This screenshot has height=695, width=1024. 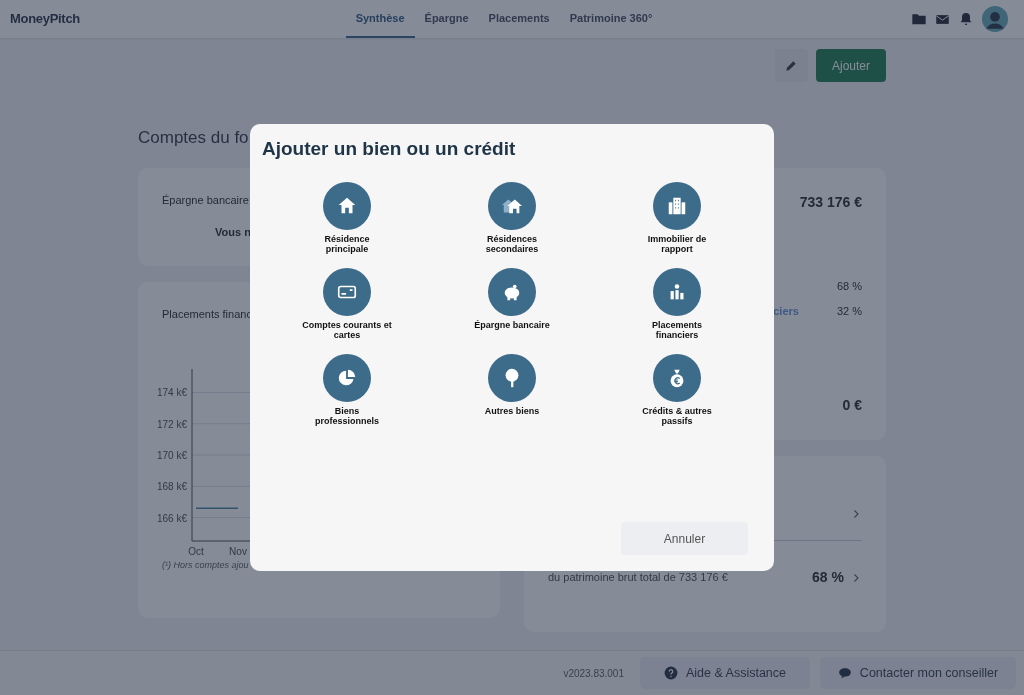 What do you see at coordinates (446, 19) in the screenshot?
I see `nav-tab: Épargne` at bounding box center [446, 19].